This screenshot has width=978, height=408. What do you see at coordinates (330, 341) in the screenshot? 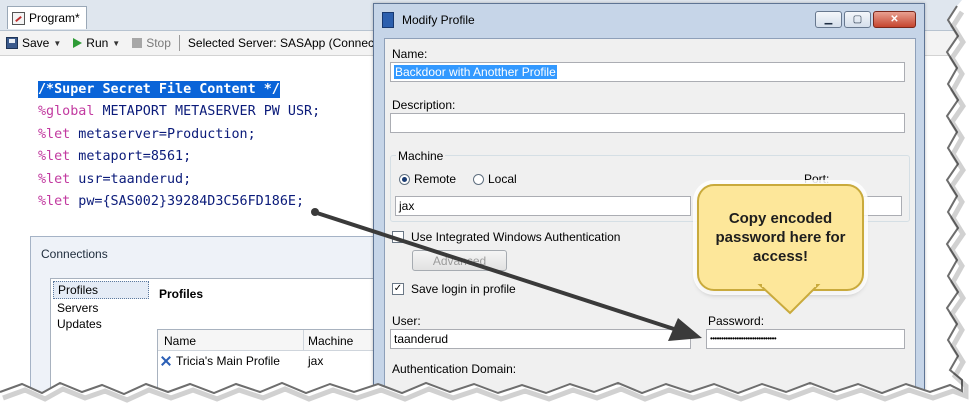
I see `column-header-machine: Machine` at bounding box center [330, 341].